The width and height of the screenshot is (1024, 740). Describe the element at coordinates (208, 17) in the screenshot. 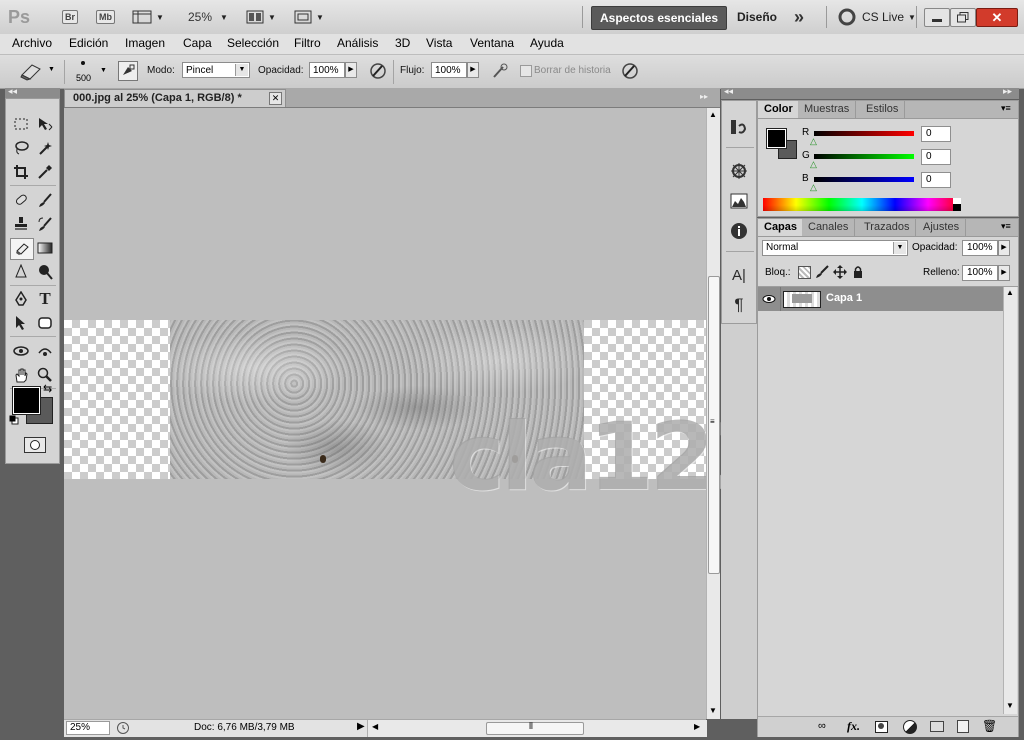

I see `zoom-level-dropdown: 25% ▼` at that location.